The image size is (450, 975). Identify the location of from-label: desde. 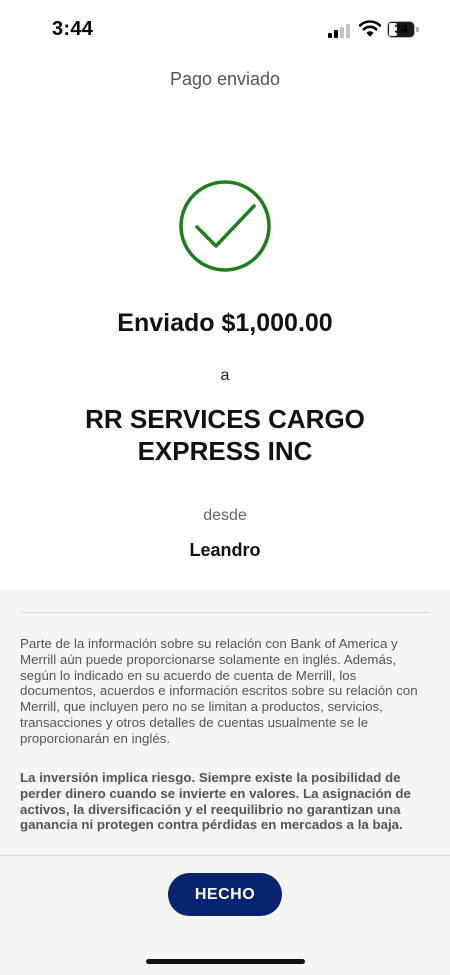
(225, 515).